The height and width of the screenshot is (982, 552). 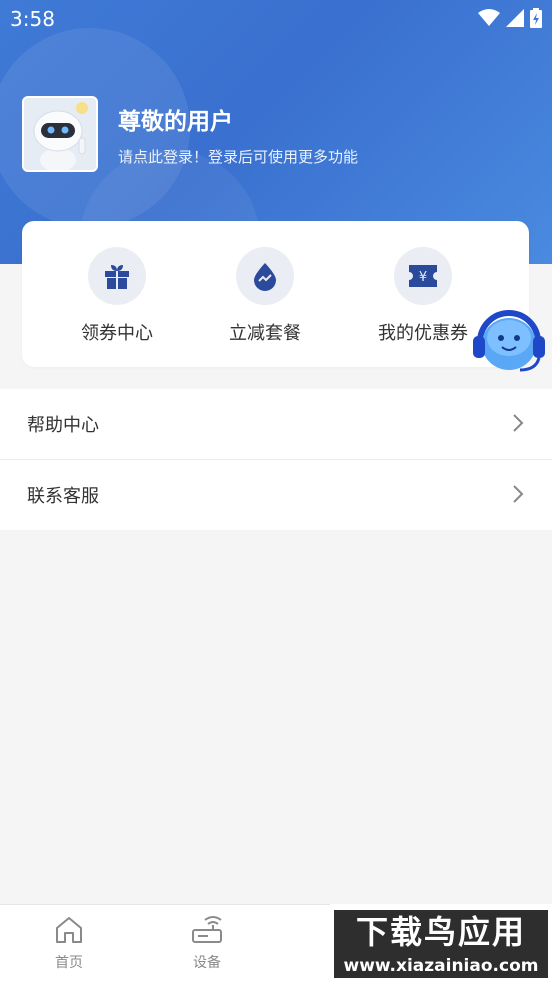 What do you see at coordinates (536, 18) in the screenshot?
I see `battery-icon` at bounding box center [536, 18].